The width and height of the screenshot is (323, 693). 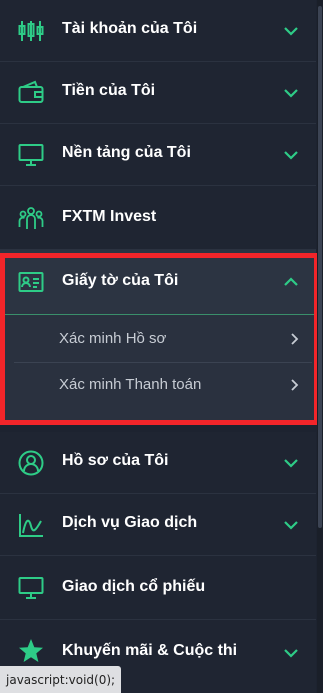 I want to click on menu-item-my-accounts: Tài khoản của Tôi, so click(x=158, y=31).